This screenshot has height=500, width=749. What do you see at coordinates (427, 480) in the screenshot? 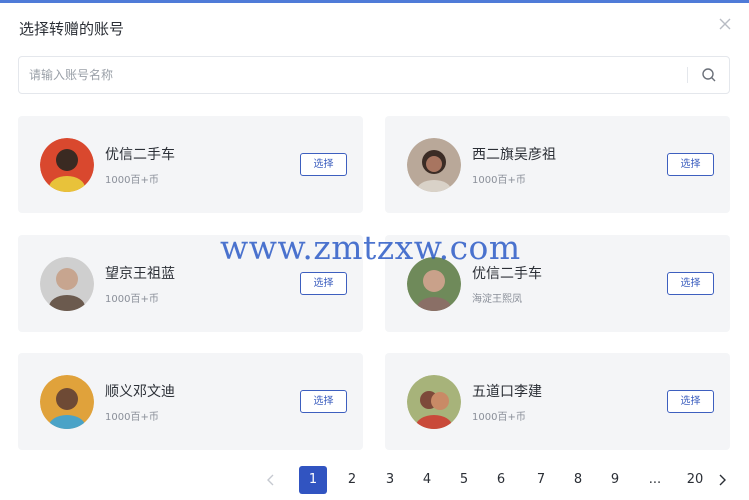
I see `page-button: 4` at bounding box center [427, 480].